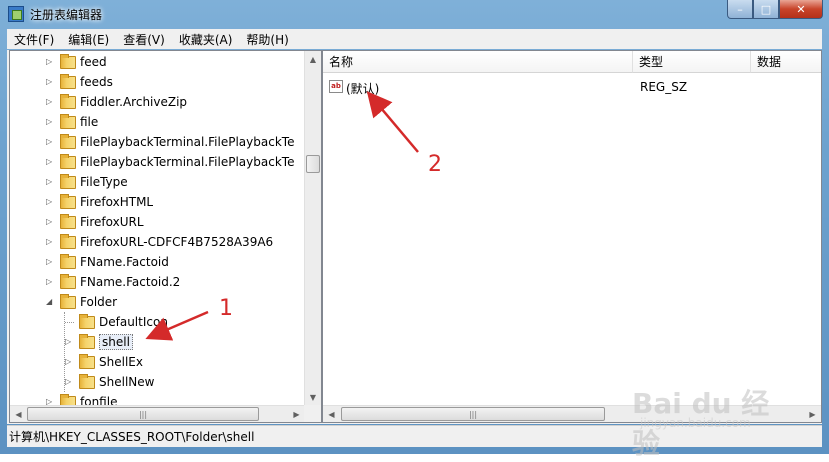  What do you see at coordinates (695, 423) in the screenshot?
I see `watermark-url: jingyan.baidu.com` at bounding box center [695, 423].